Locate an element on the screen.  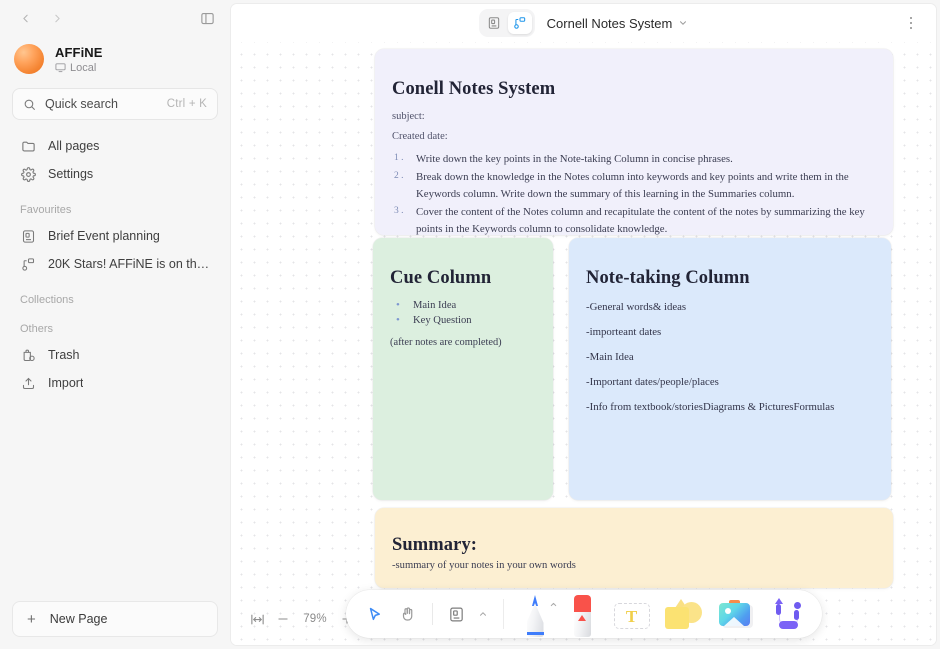
workspace-text: AFFiNE Local is located at coordinates (79, 59).